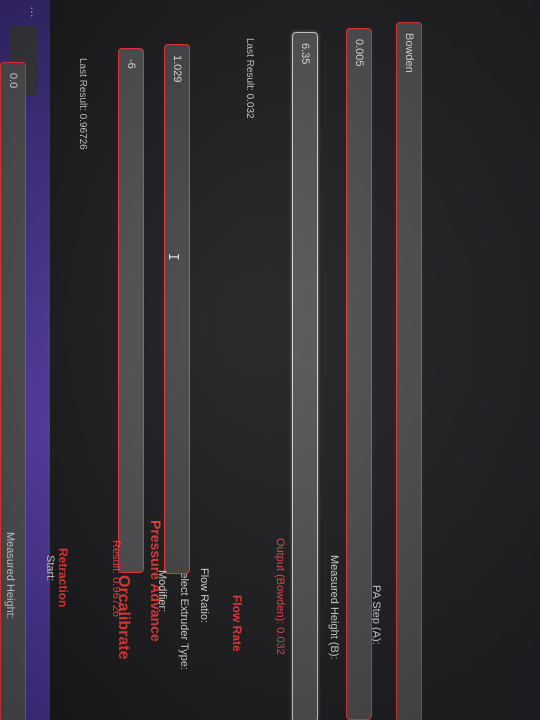 The width and height of the screenshot is (540, 720). Describe the element at coordinates (334, 607) in the screenshot. I see `measured-height-b-label: Measured Height (B):` at that location.